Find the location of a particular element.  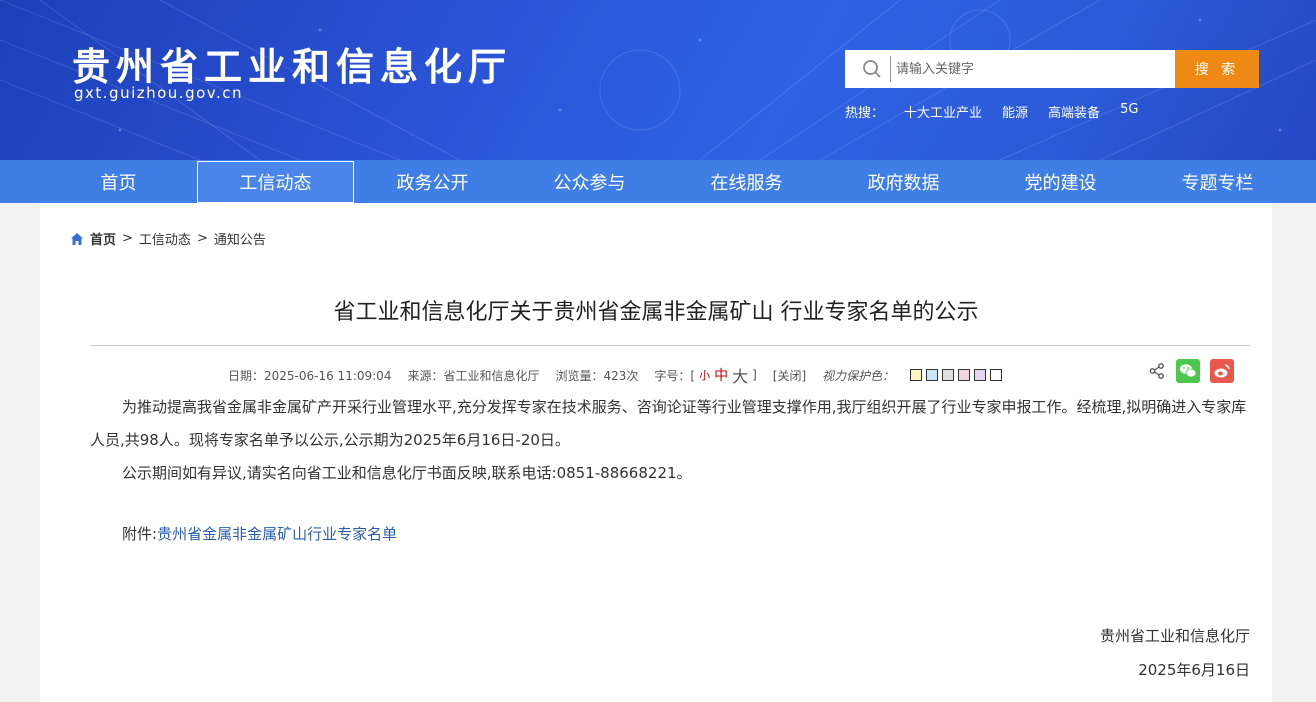

title-divider is located at coordinates (670, 345).